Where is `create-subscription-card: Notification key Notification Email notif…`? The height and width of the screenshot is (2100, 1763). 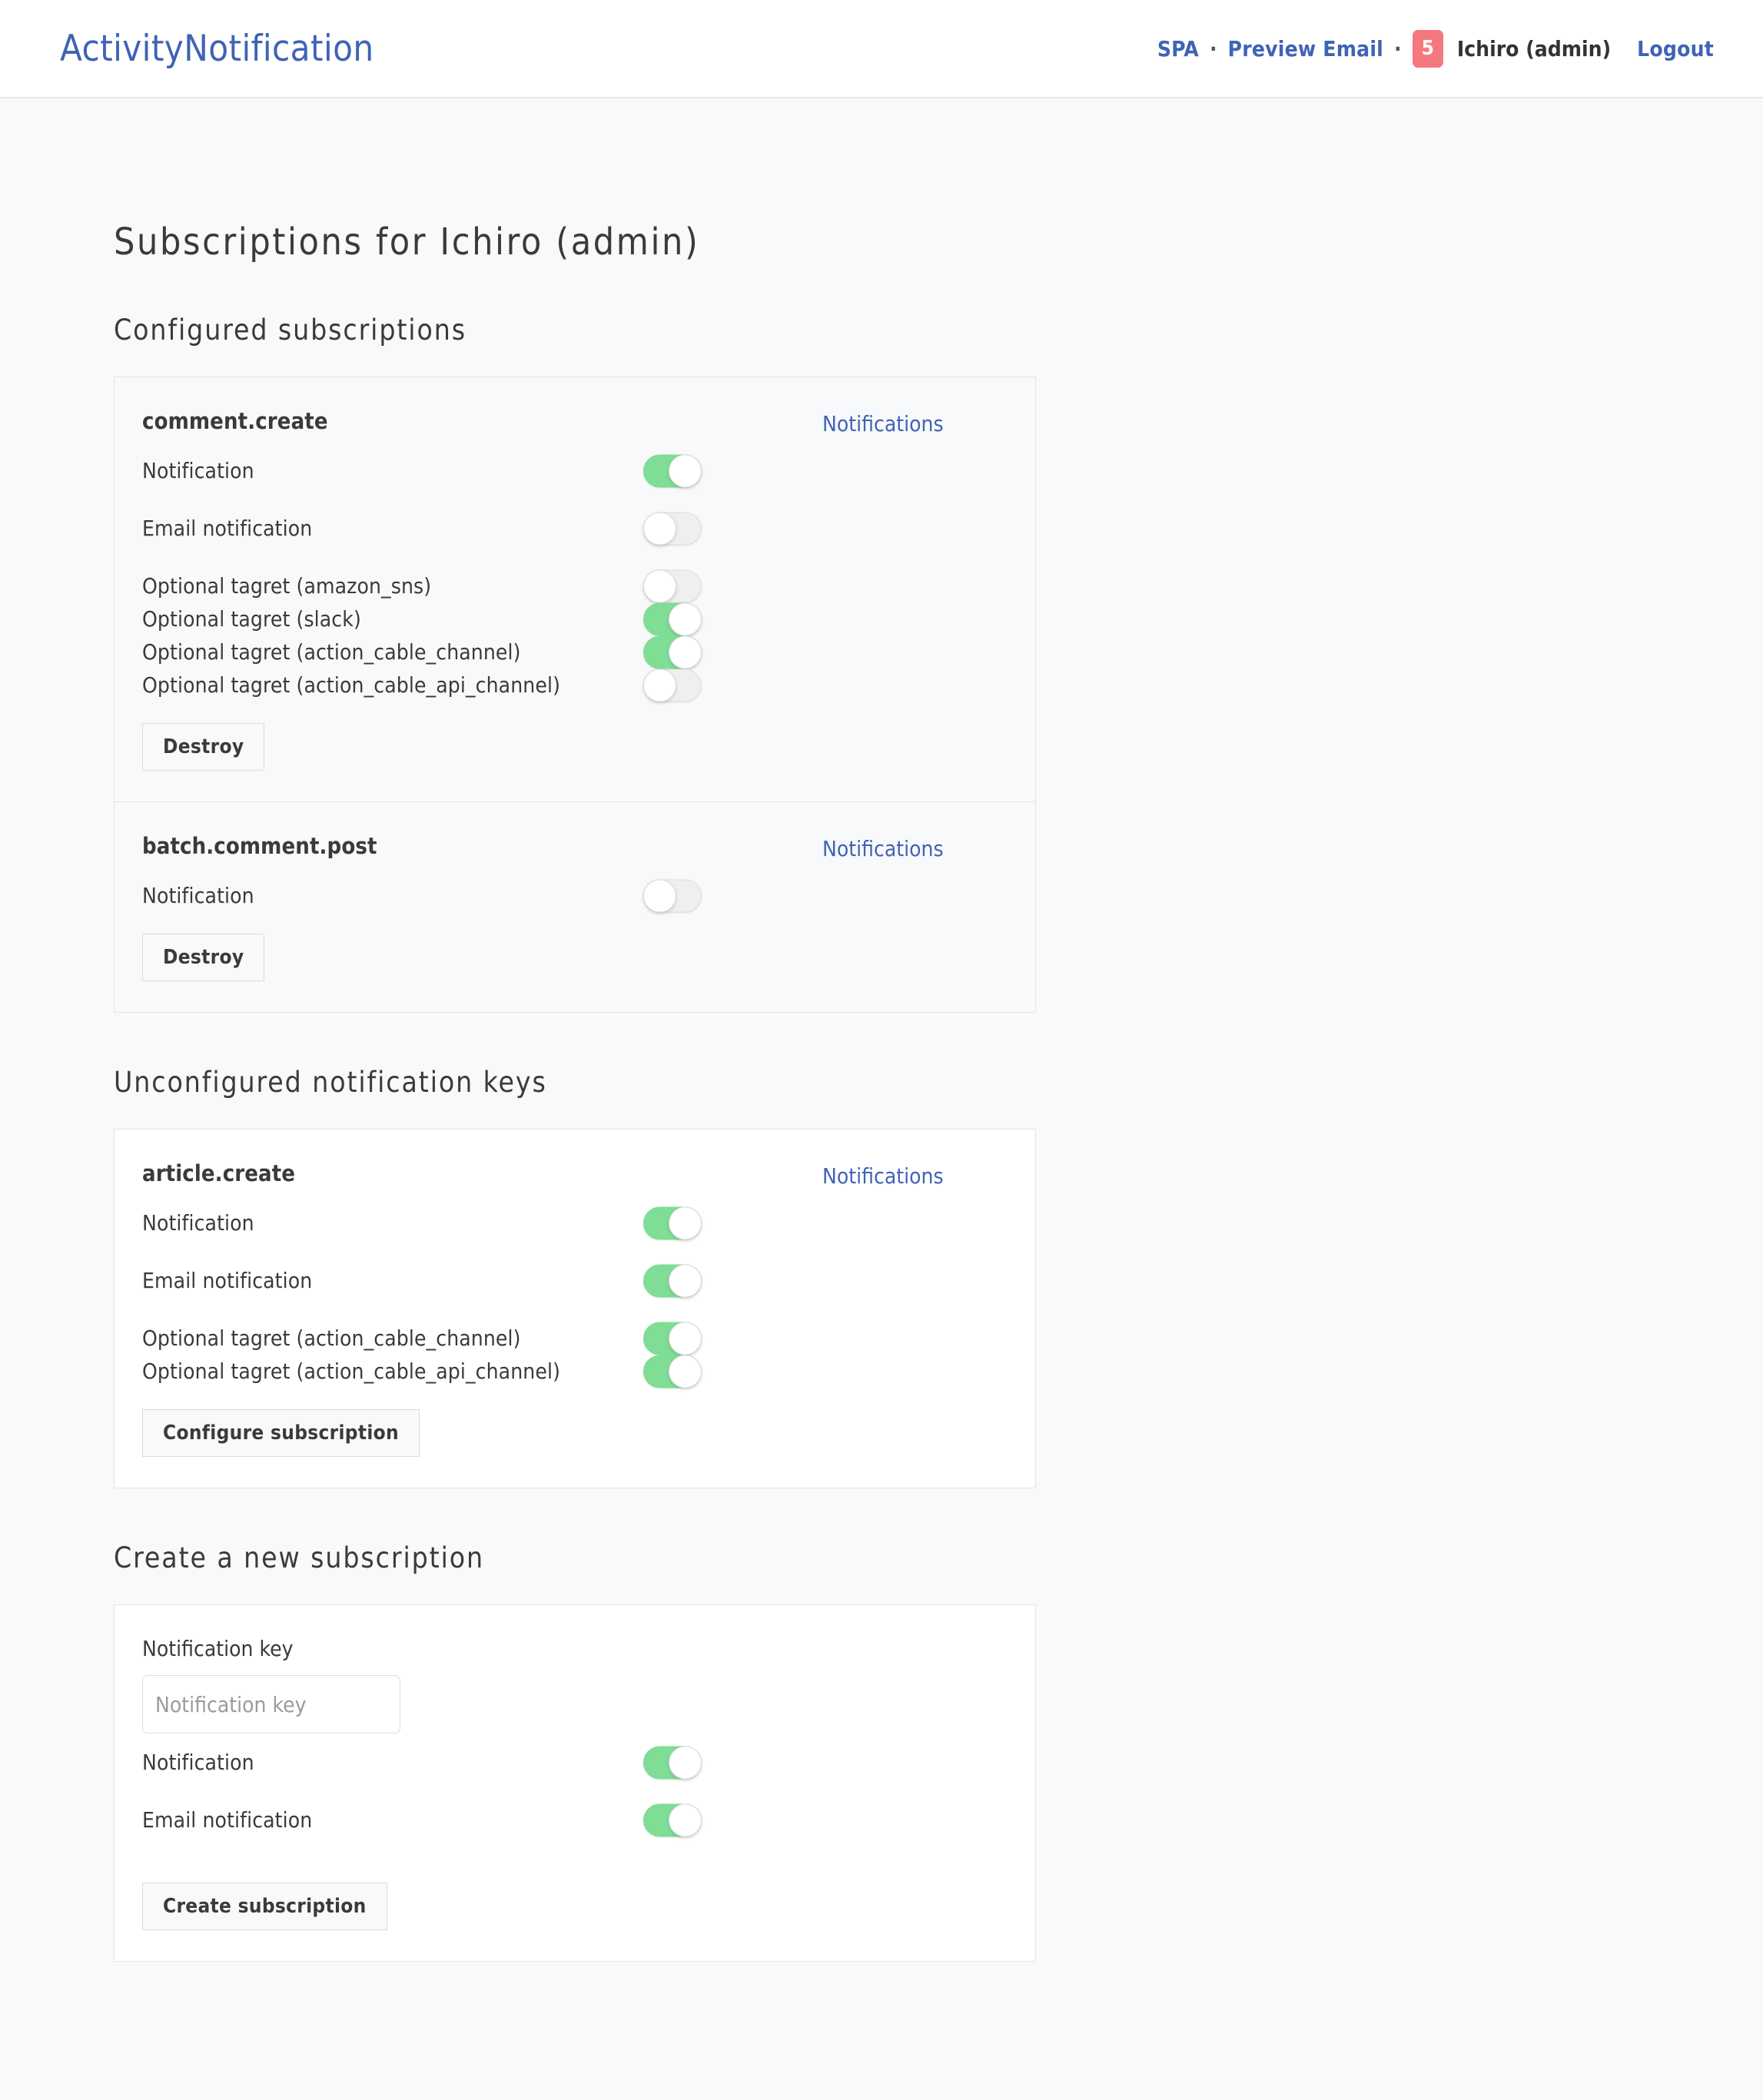
create-subscription-card: Notification key Notification Email notif… is located at coordinates (575, 1783).